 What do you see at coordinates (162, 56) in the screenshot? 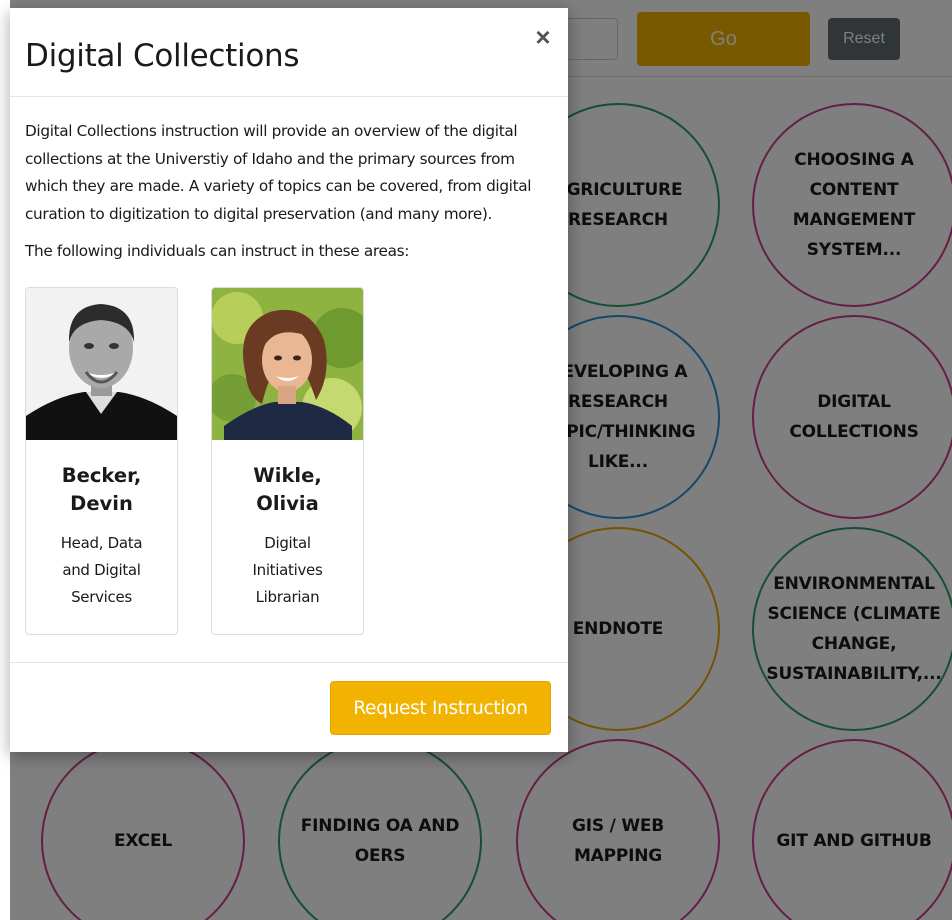
I see `modal-title: Digital Collections` at bounding box center [162, 56].